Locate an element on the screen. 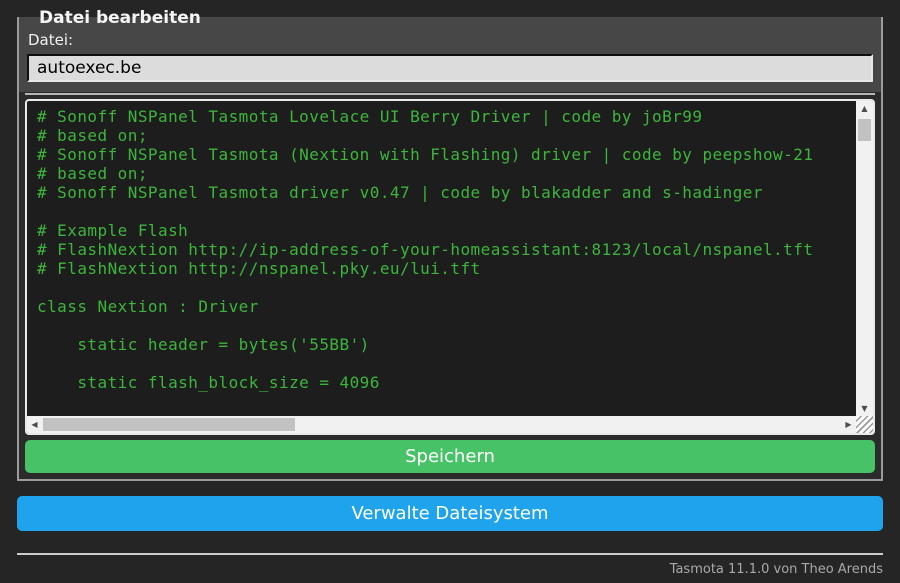  scroll-left-icon: ◀ is located at coordinates (34, 424).